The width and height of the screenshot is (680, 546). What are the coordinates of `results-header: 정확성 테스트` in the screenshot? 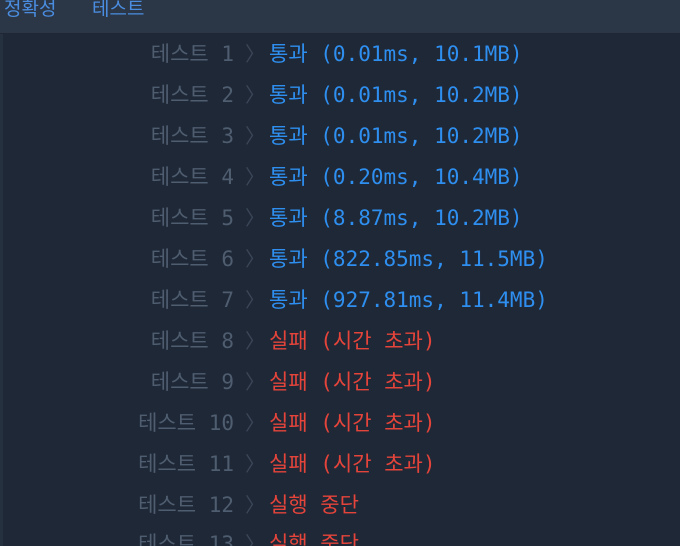 It's located at (340, 17).